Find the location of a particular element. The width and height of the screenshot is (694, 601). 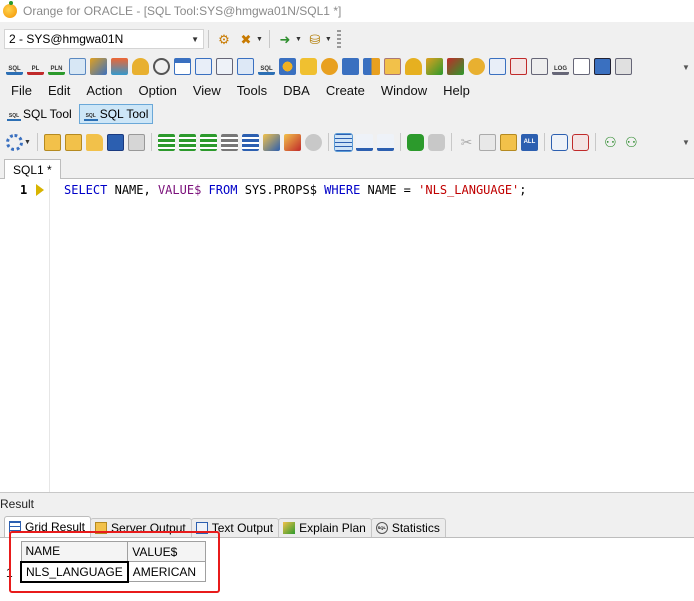

commit-icon: ➜ is located at coordinates (285, 39).